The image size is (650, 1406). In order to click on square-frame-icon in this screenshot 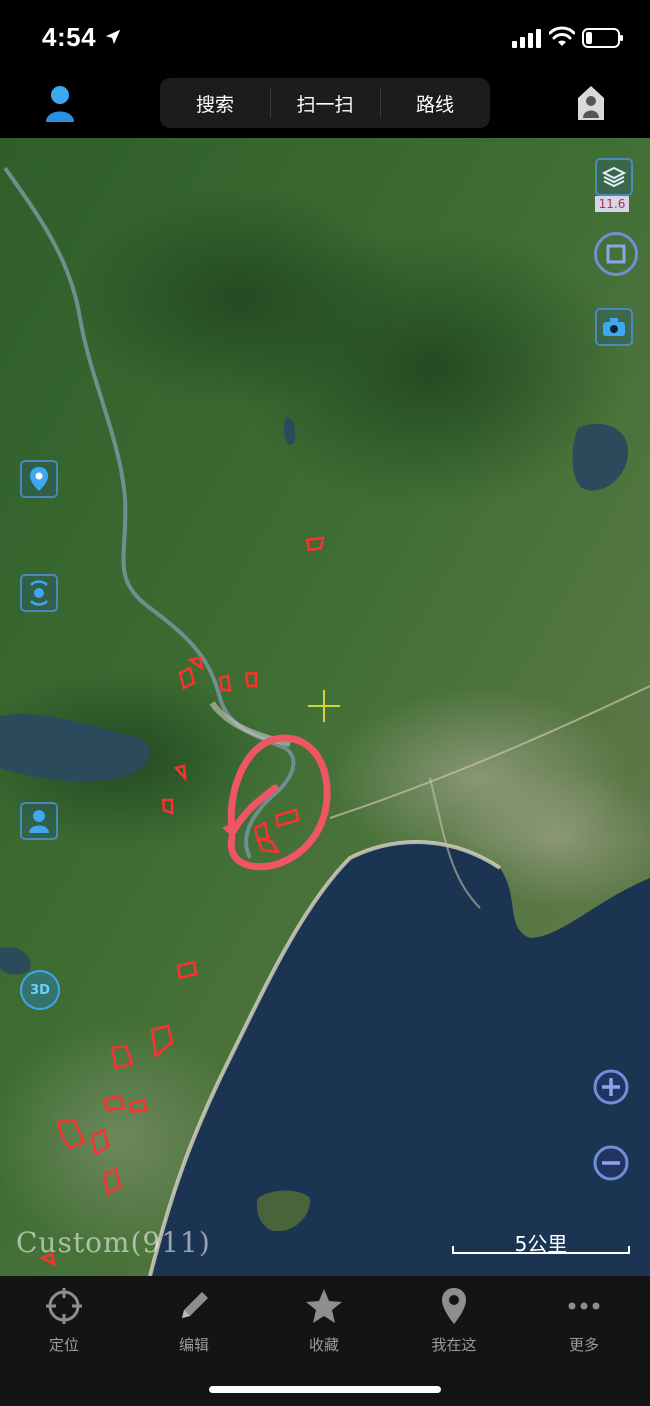, I will do `click(616, 254)`.